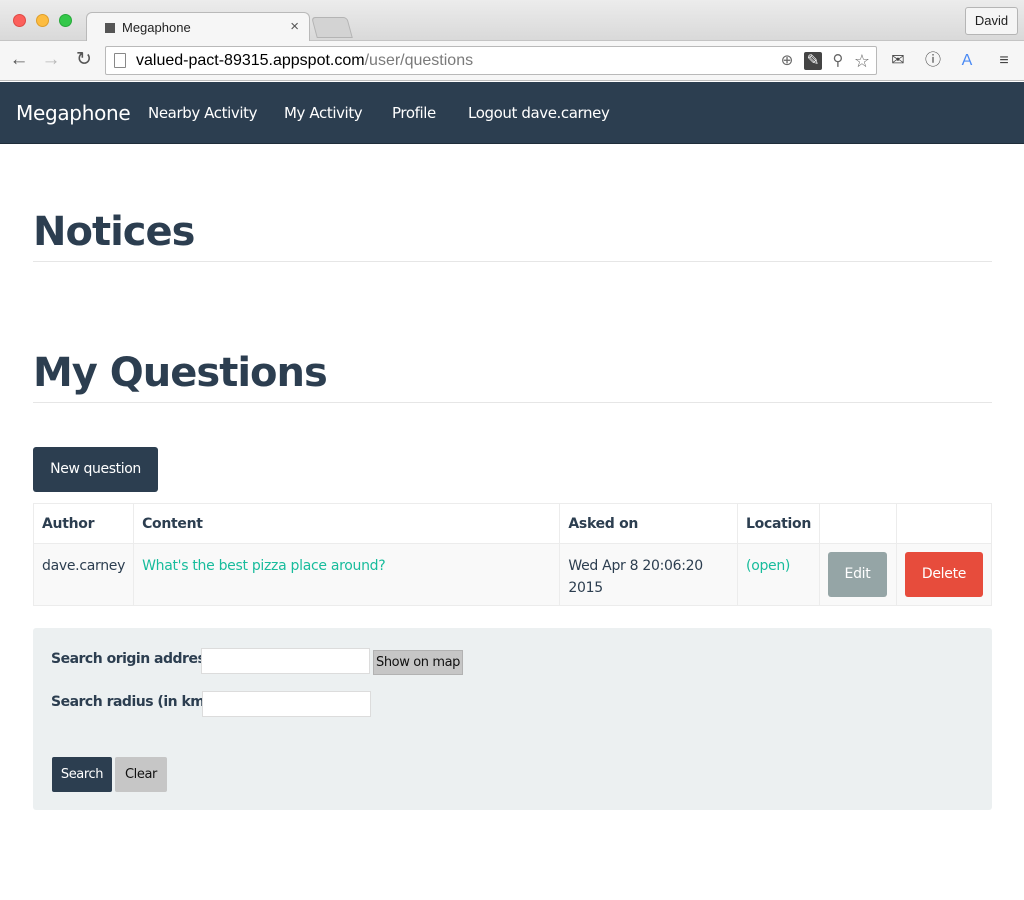 The image size is (1024, 900). I want to click on nav-my-activity: My Activity, so click(323, 113).